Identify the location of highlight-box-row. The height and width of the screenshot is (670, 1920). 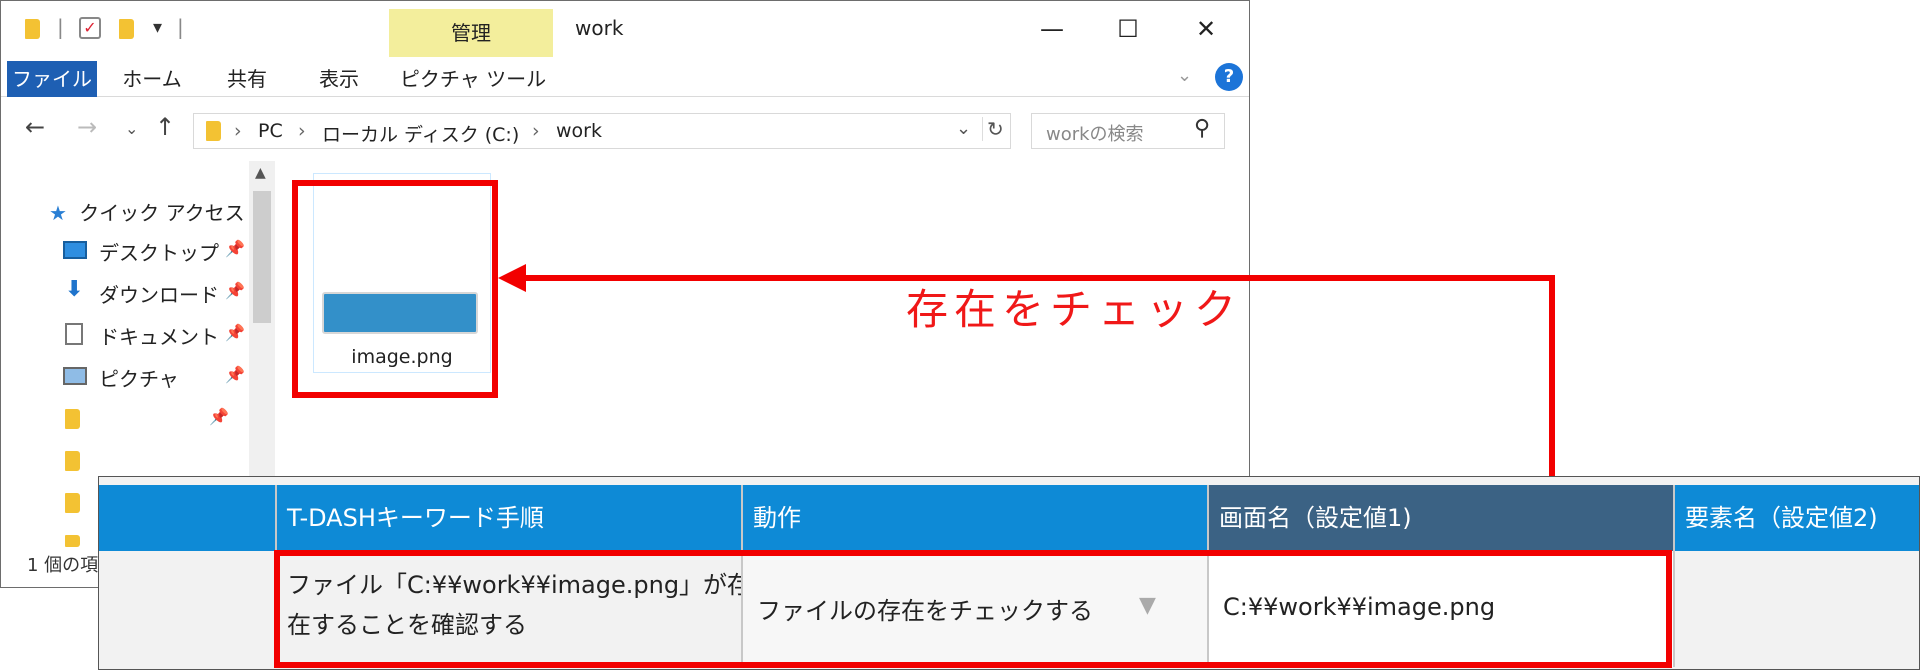
(973, 609).